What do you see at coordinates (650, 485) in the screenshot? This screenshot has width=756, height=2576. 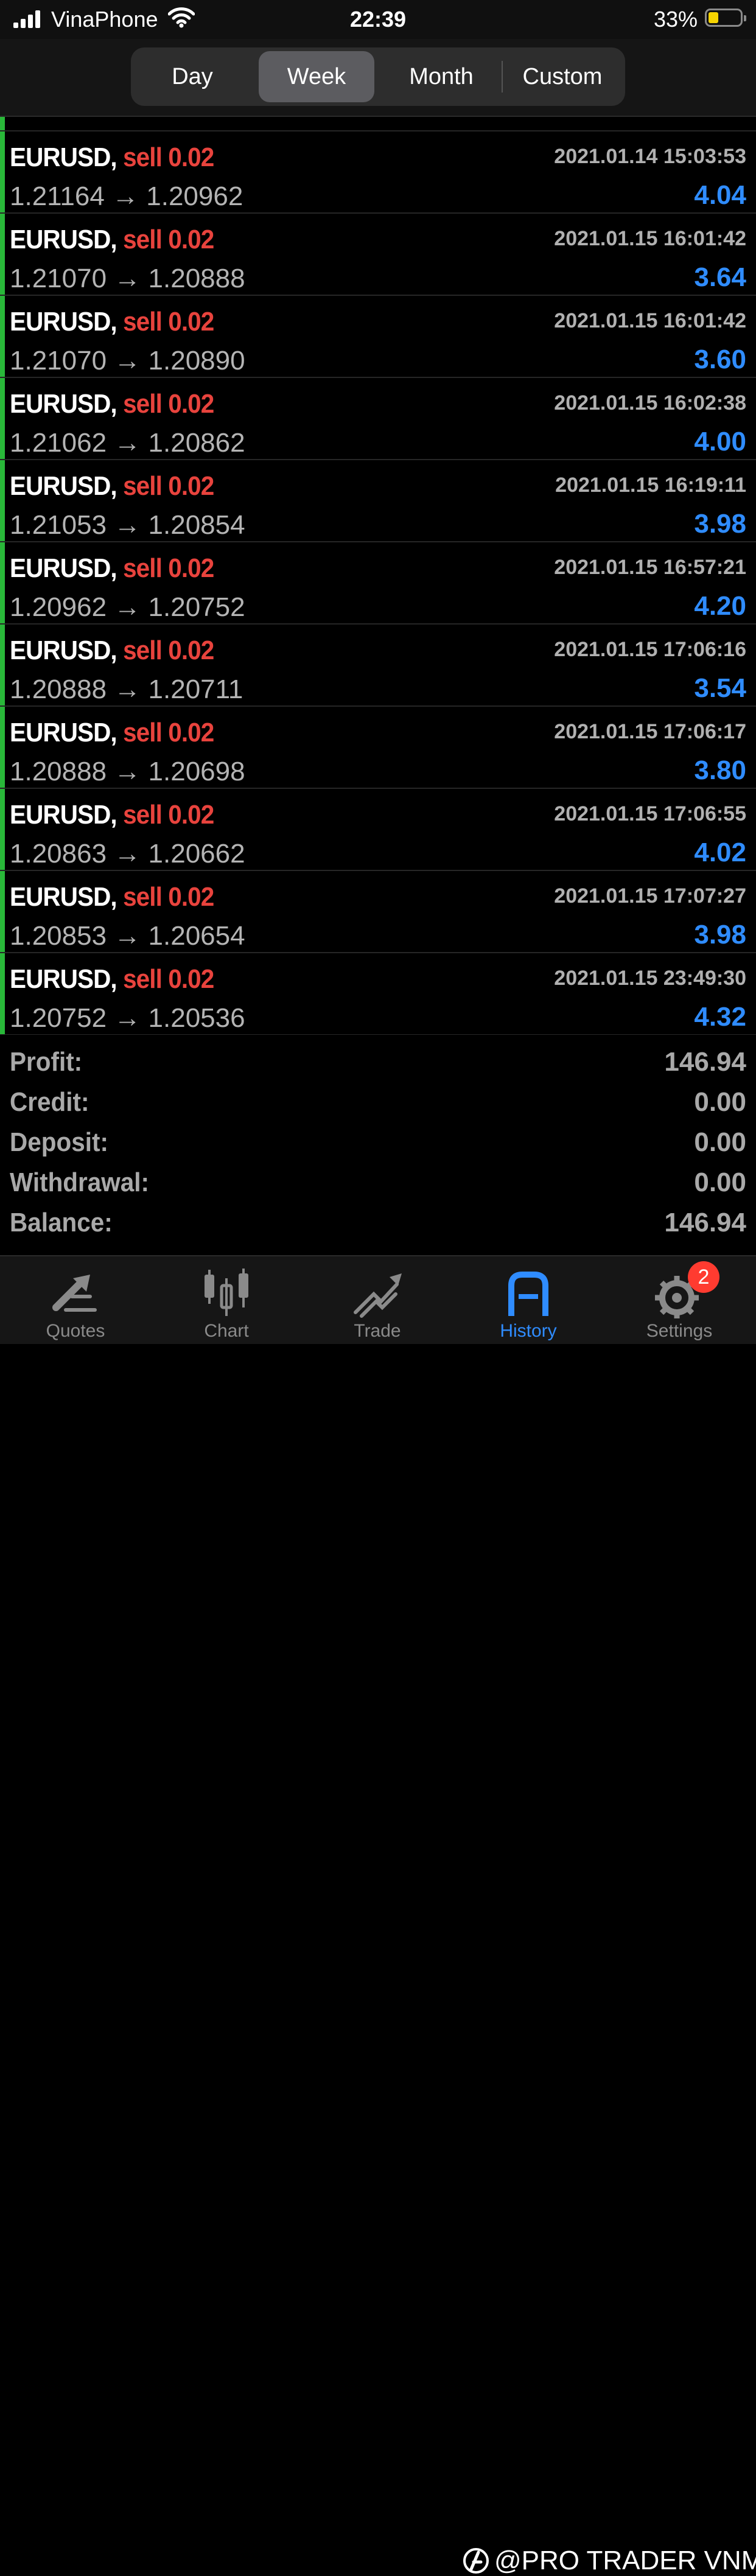 I see `deal-time: 2021.01.15 16:19:11` at bounding box center [650, 485].